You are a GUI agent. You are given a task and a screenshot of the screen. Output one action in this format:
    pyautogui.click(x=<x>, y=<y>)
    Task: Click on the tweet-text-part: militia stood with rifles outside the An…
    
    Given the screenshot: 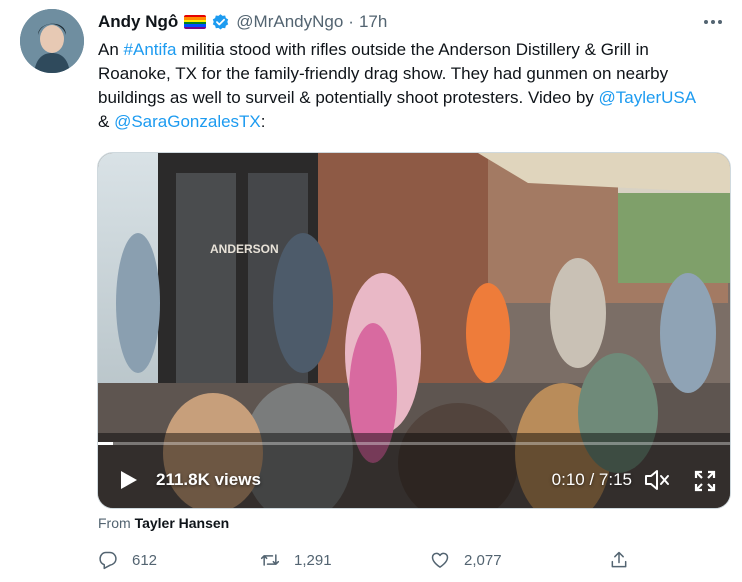 What is the action you would take?
    pyautogui.click(x=383, y=73)
    